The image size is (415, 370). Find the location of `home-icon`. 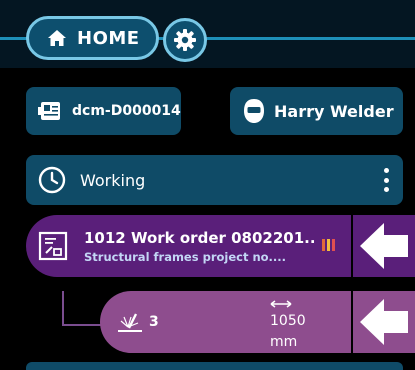

home-icon is located at coordinates (57, 38).